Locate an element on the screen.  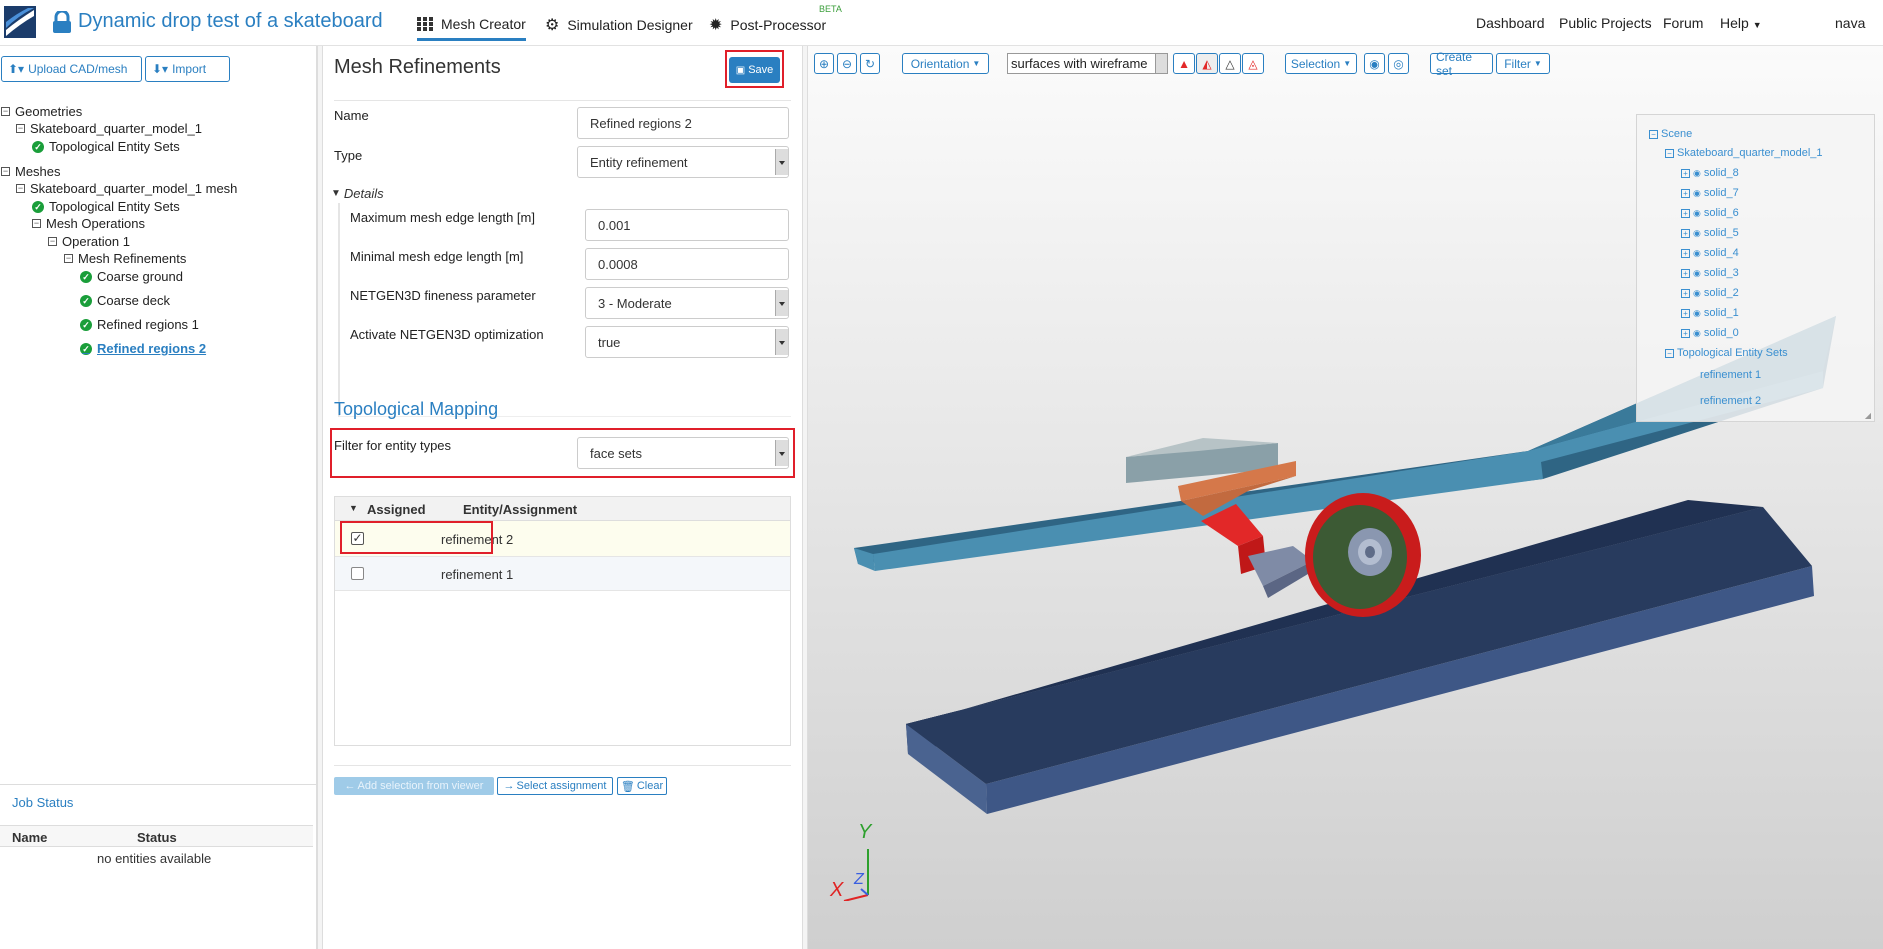
scene-solid: + ◉ solid_2 is located at coordinates (1710, 293).